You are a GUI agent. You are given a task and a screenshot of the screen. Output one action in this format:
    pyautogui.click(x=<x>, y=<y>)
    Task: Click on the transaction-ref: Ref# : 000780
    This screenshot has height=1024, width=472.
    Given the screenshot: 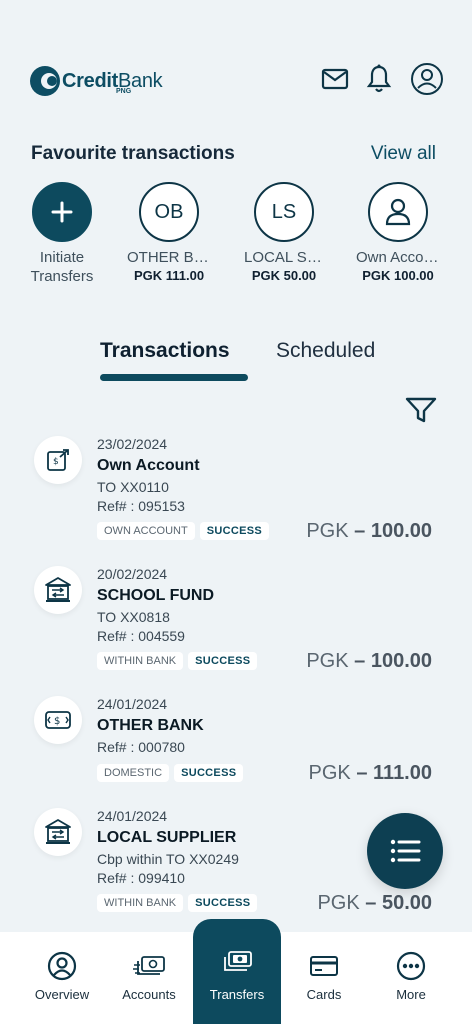 What is the action you would take?
    pyautogui.click(x=141, y=747)
    